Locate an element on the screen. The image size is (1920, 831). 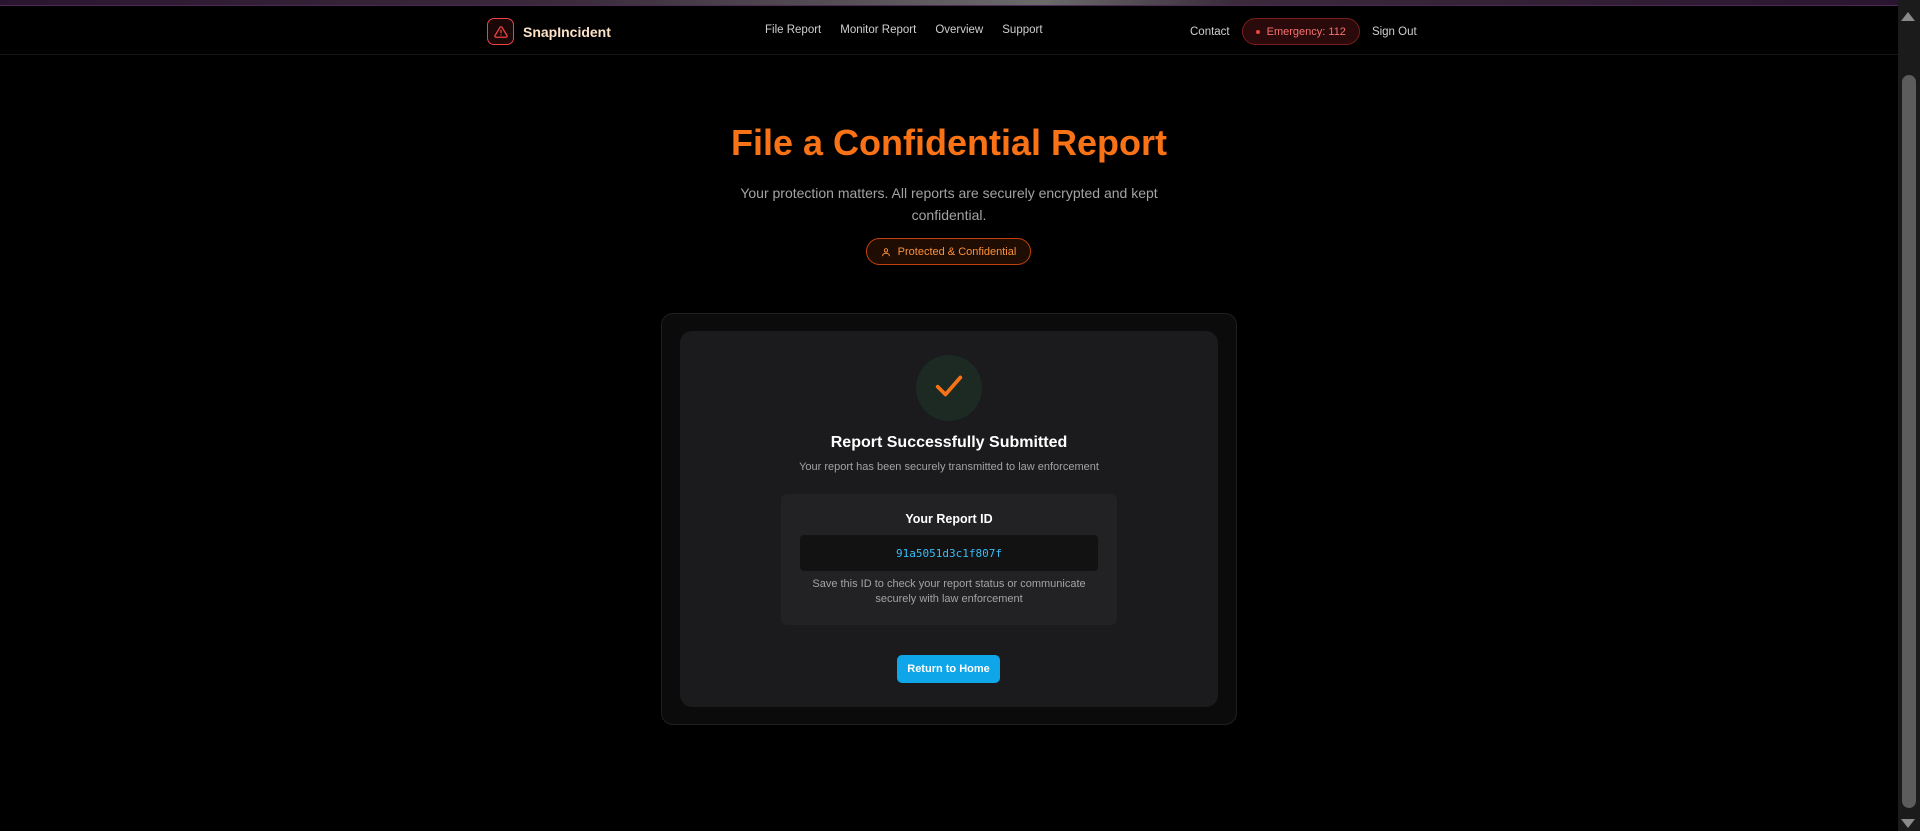
brand: SnapIncident is located at coordinates (549, 31).